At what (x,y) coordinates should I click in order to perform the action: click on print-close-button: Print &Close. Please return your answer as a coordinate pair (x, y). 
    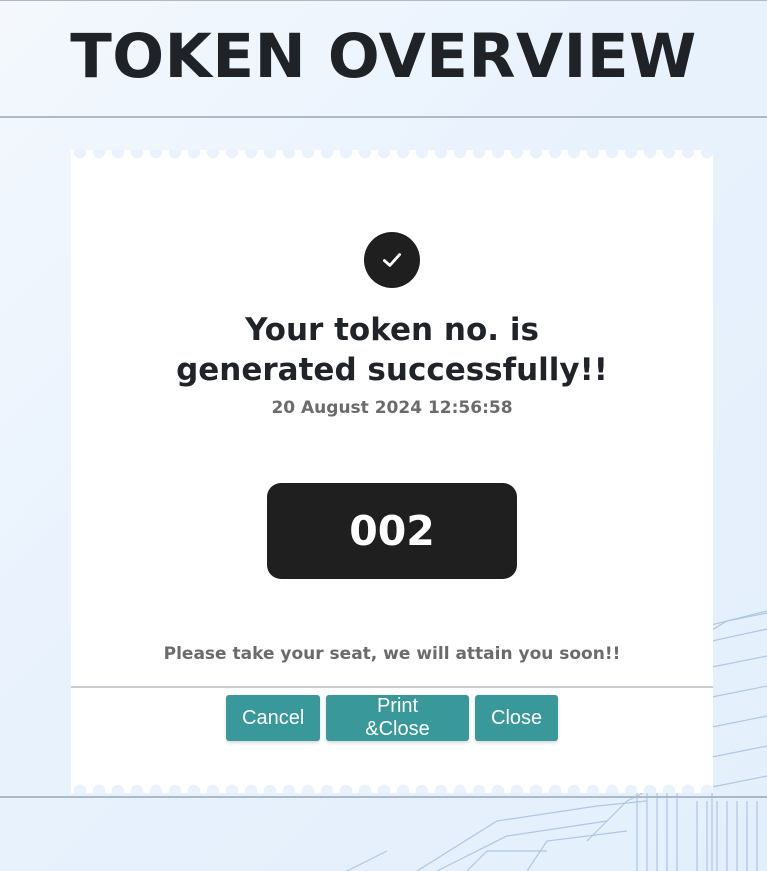
    Looking at the image, I should click on (397, 718).